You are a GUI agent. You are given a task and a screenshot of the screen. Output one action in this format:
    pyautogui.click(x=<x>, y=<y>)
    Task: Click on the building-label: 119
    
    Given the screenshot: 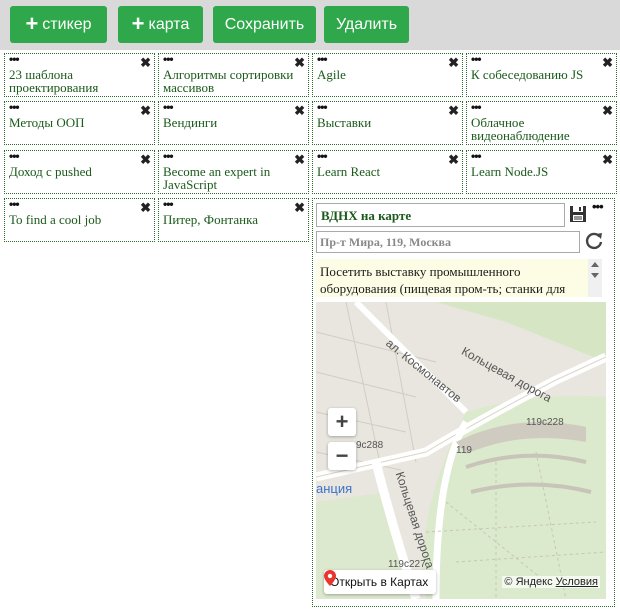 What is the action you would take?
    pyautogui.click(x=464, y=450)
    